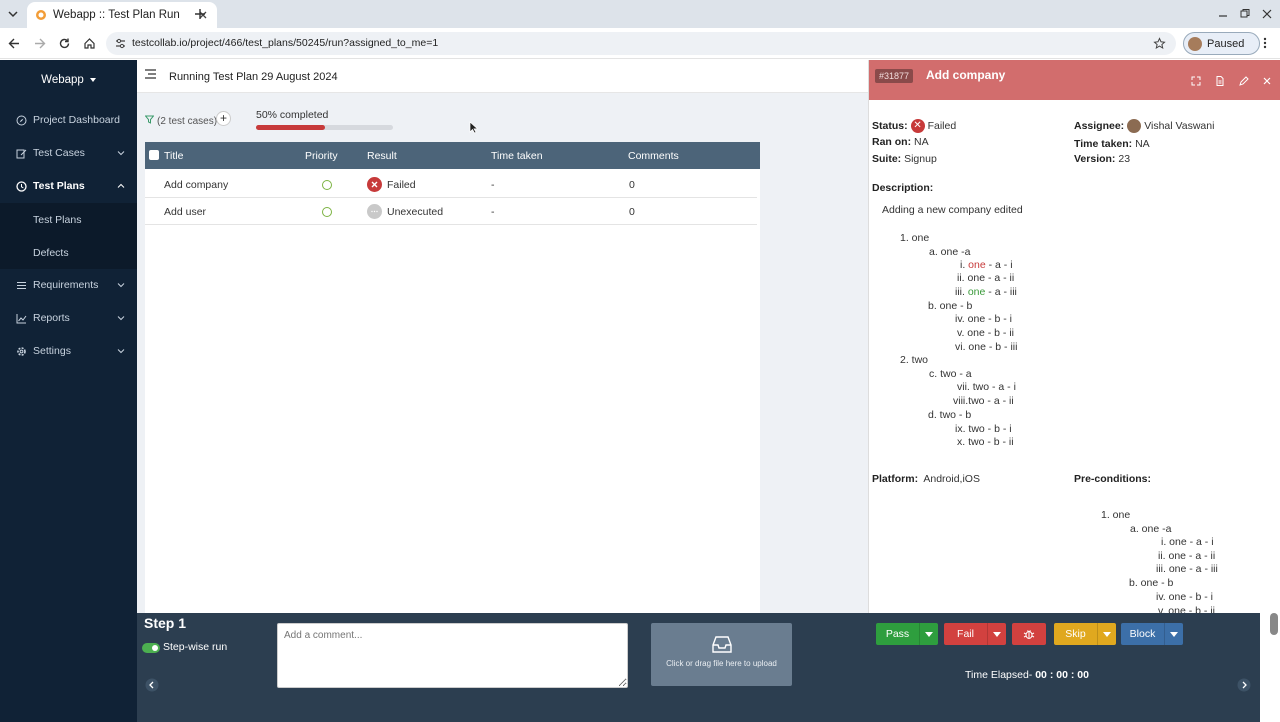 This screenshot has height=722, width=1280. I want to click on sidebar-item-label: Settings, so click(52, 351).